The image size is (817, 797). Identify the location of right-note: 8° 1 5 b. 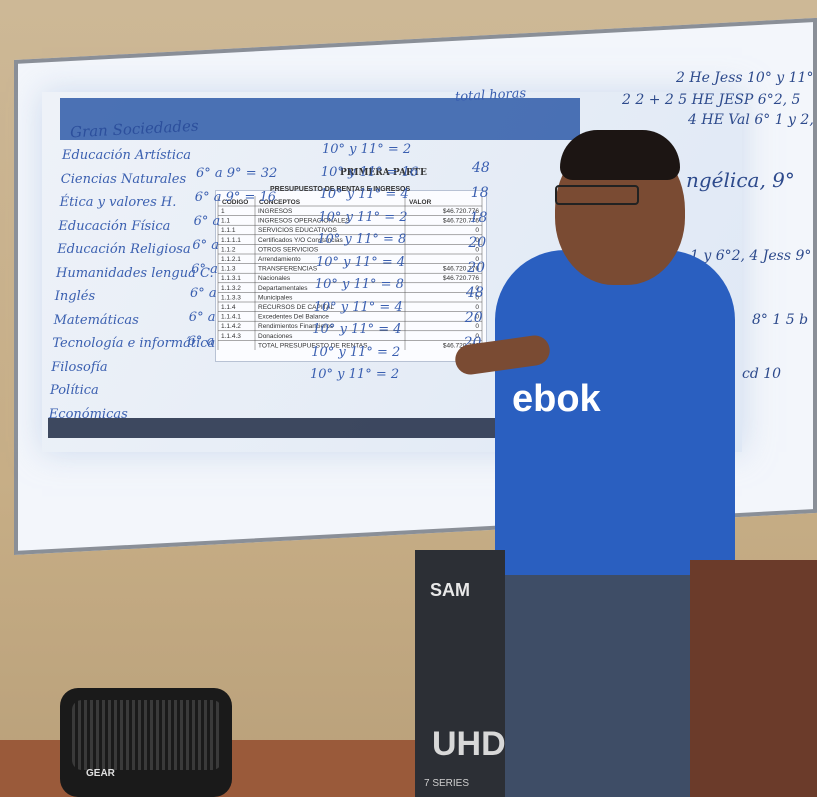
(780, 320).